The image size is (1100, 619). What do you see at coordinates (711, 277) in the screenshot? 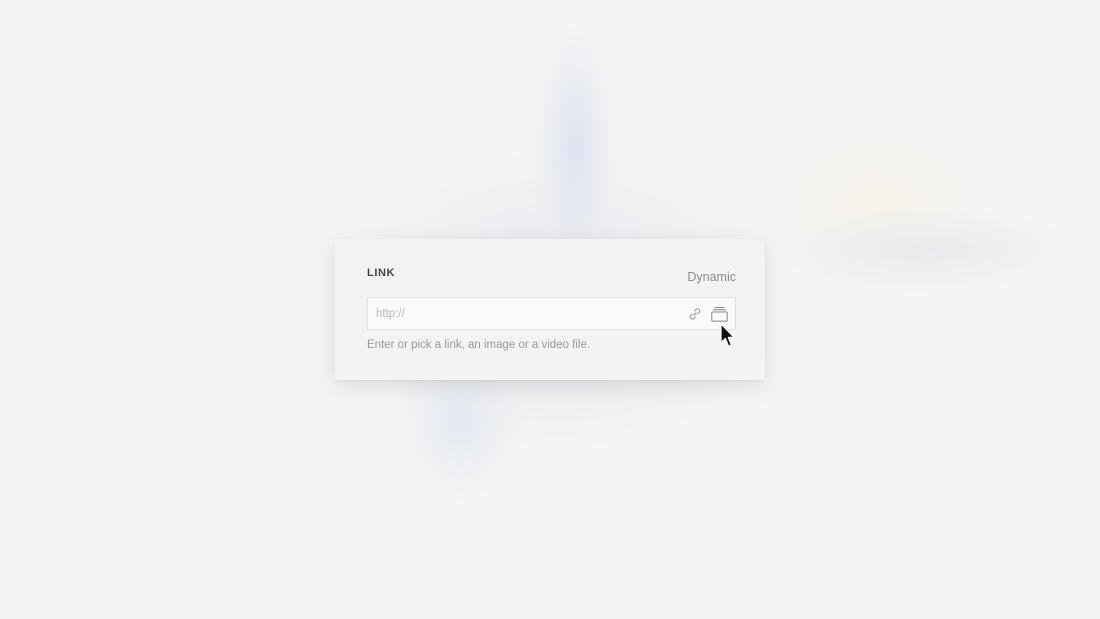
I see `dynamic-toggle: Dynamic` at bounding box center [711, 277].